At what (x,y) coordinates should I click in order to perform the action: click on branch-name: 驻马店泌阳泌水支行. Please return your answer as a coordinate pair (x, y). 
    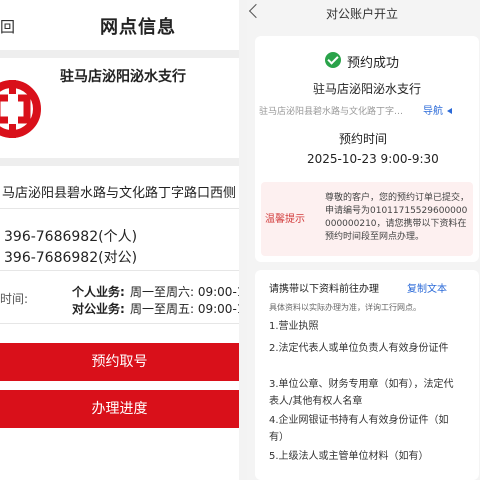
    Looking at the image, I should click on (123, 77).